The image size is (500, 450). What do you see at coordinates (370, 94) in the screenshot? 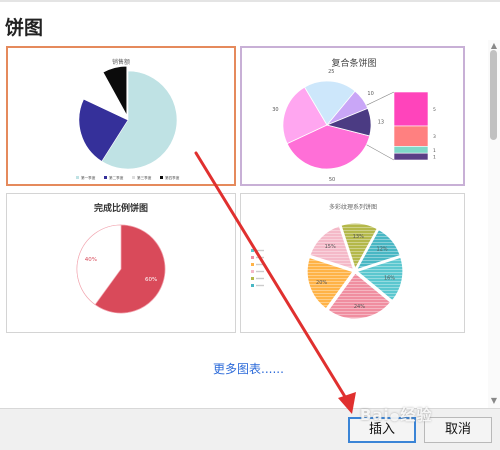
I see `data-label: 10` at bounding box center [370, 94].